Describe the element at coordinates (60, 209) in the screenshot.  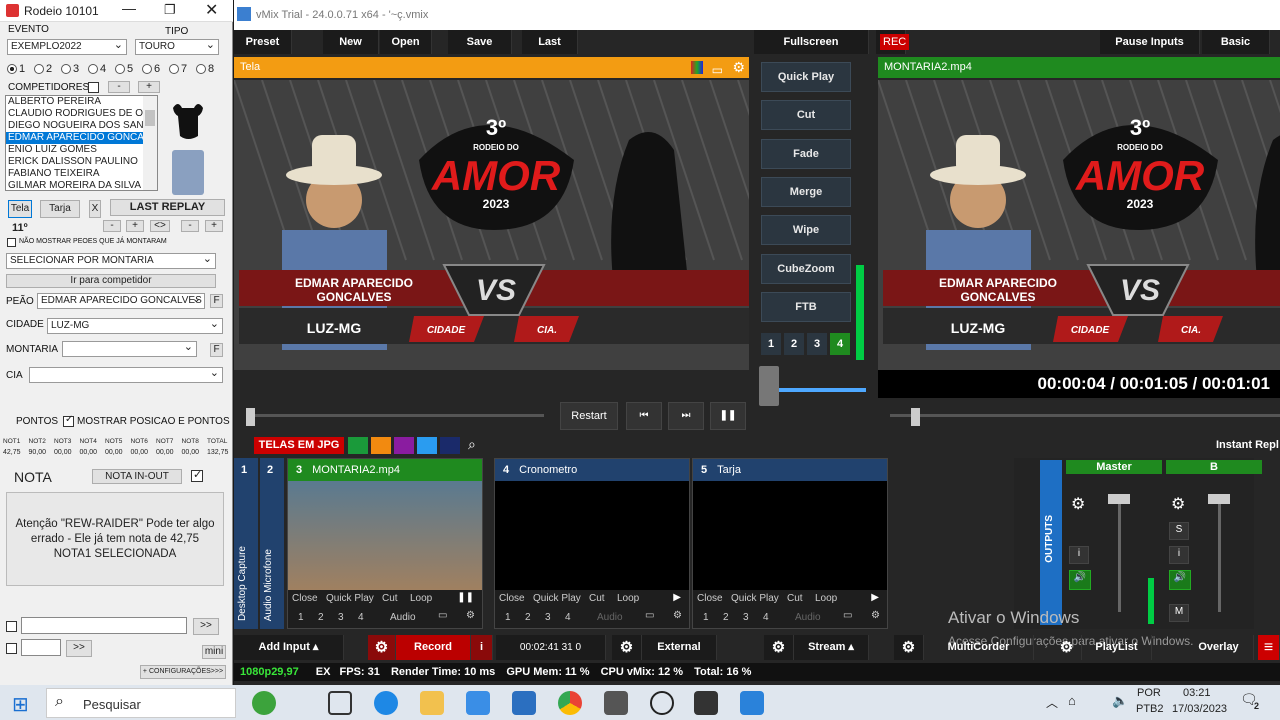
I see `tarja-button: Tarja` at that location.